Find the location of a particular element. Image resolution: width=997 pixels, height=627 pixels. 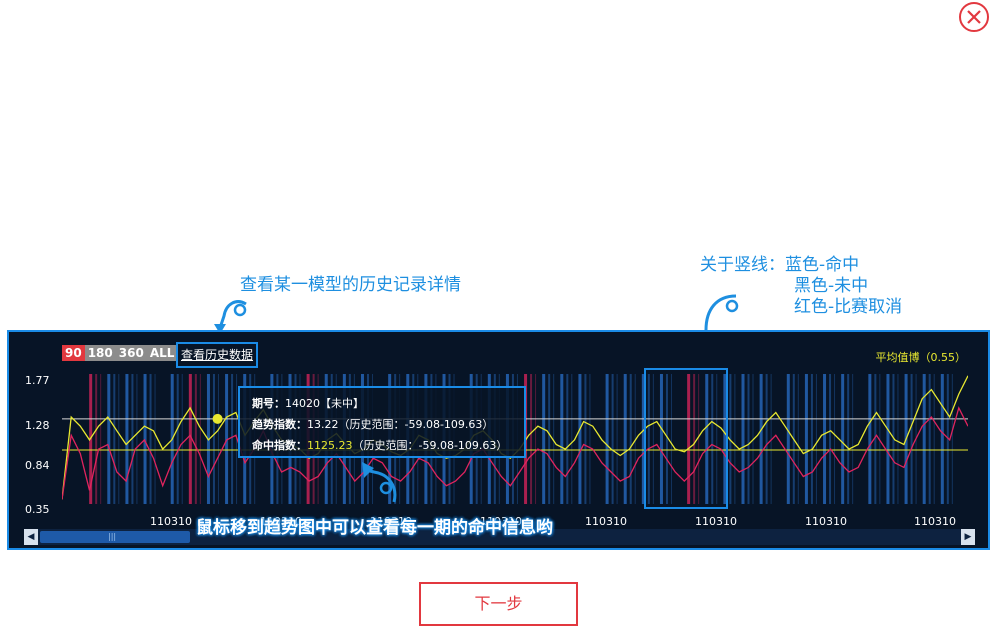

close-button is located at coordinates (974, 17).